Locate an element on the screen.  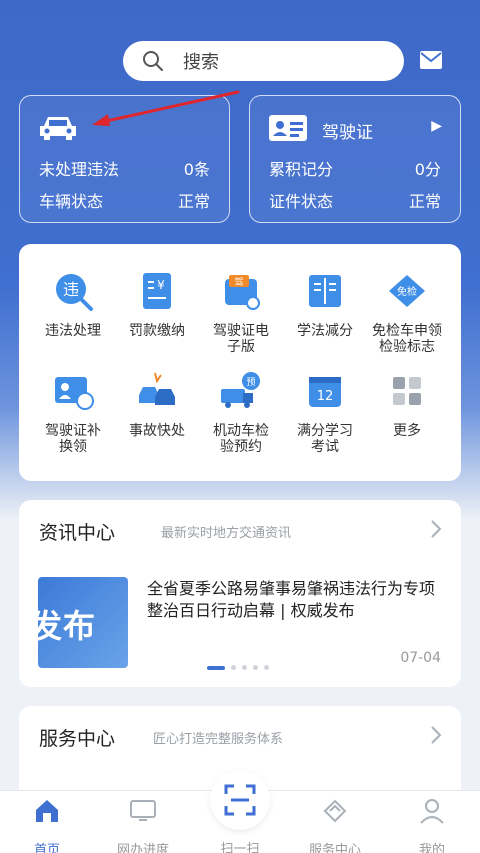
service-label: 违法处理 is located at coordinates (73, 331).